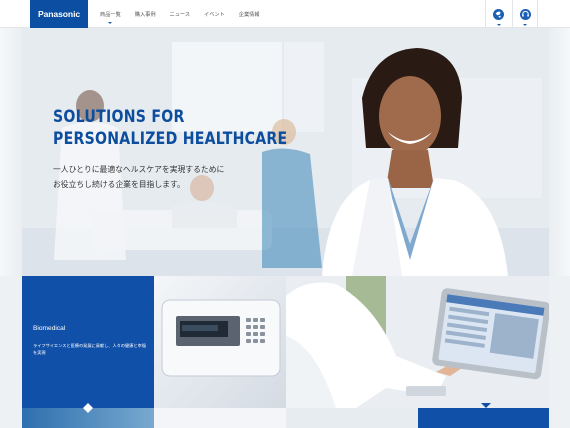 This screenshot has width=570, height=428. Describe the element at coordinates (170, 128) in the screenshot. I see `hero-title: SOLUTIONS FOR PERSONALIZED HEALTHCARE` at that location.